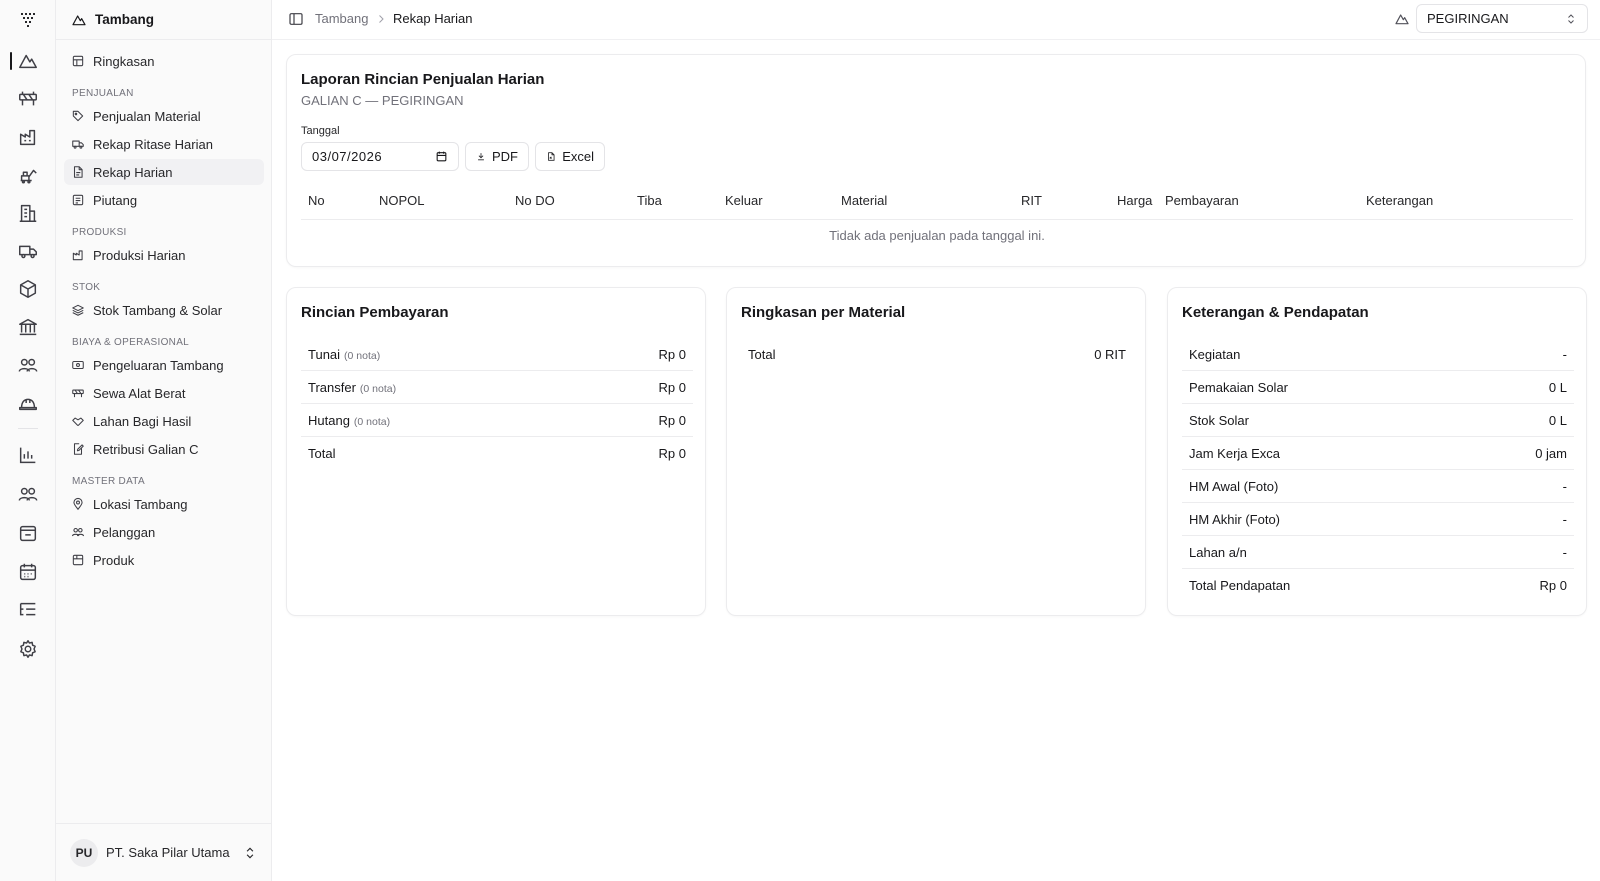  What do you see at coordinates (324, 354) in the screenshot?
I see `row-label: Tunai` at bounding box center [324, 354].